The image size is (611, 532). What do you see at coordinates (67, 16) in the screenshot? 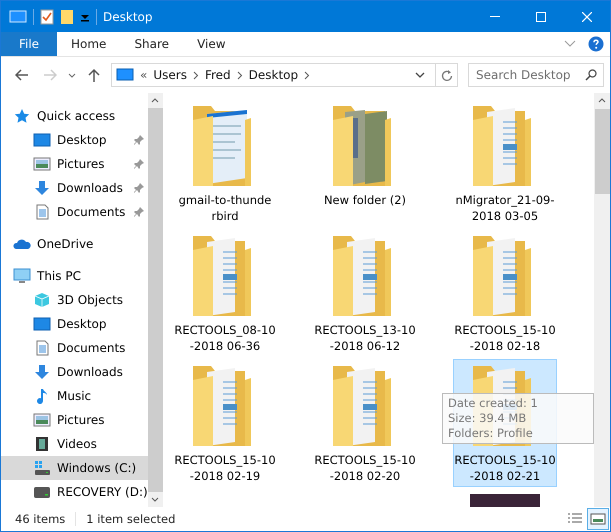
I see `folder-icon` at bounding box center [67, 16].